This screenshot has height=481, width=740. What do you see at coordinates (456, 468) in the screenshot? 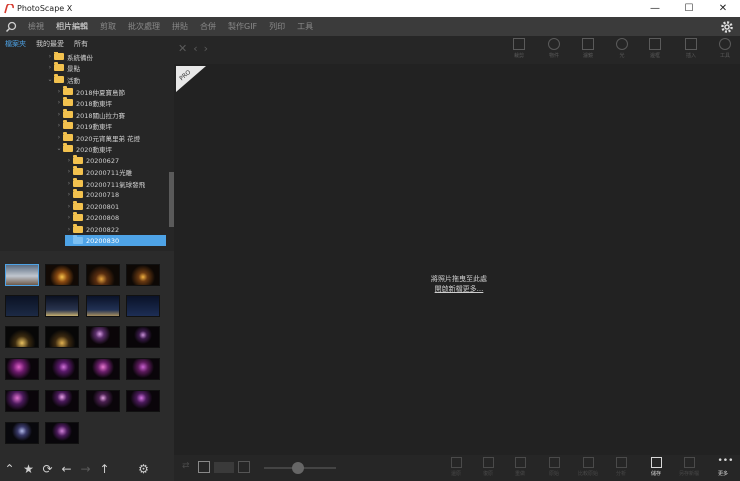
I see `revert-button: 還原` at bounding box center [456, 468].